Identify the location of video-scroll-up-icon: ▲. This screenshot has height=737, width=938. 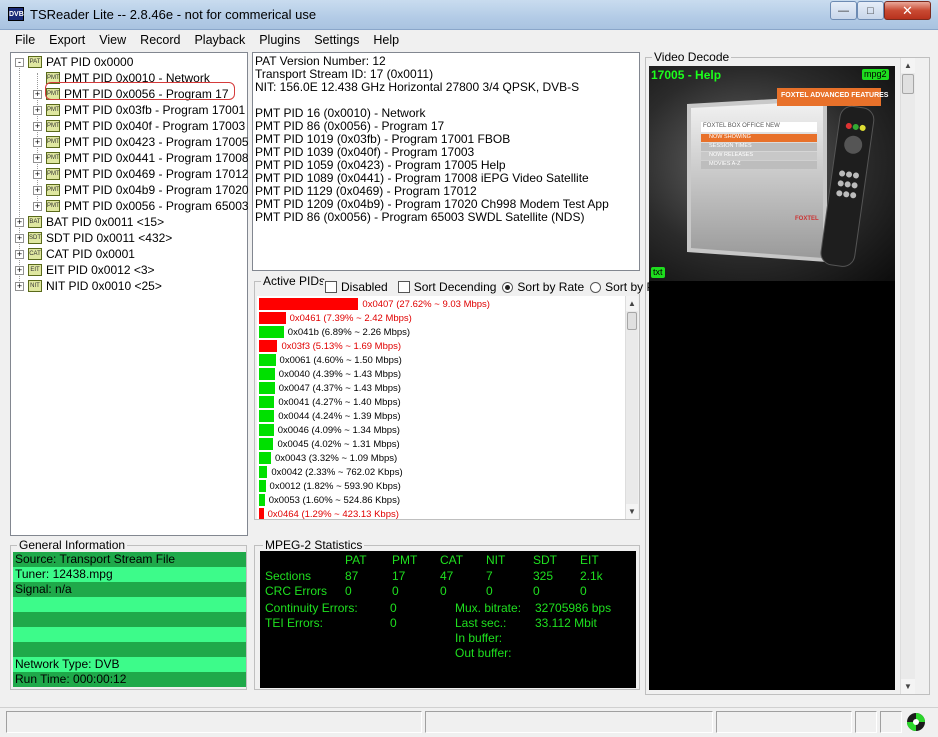
(908, 65).